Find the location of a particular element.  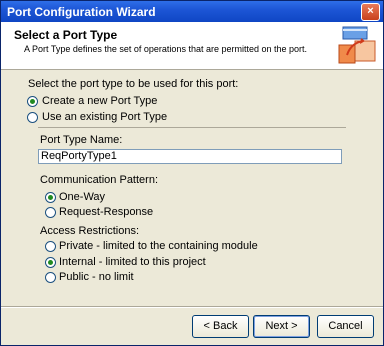

port-type-name-input: ReqPortyType1 is located at coordinates (190, 156).